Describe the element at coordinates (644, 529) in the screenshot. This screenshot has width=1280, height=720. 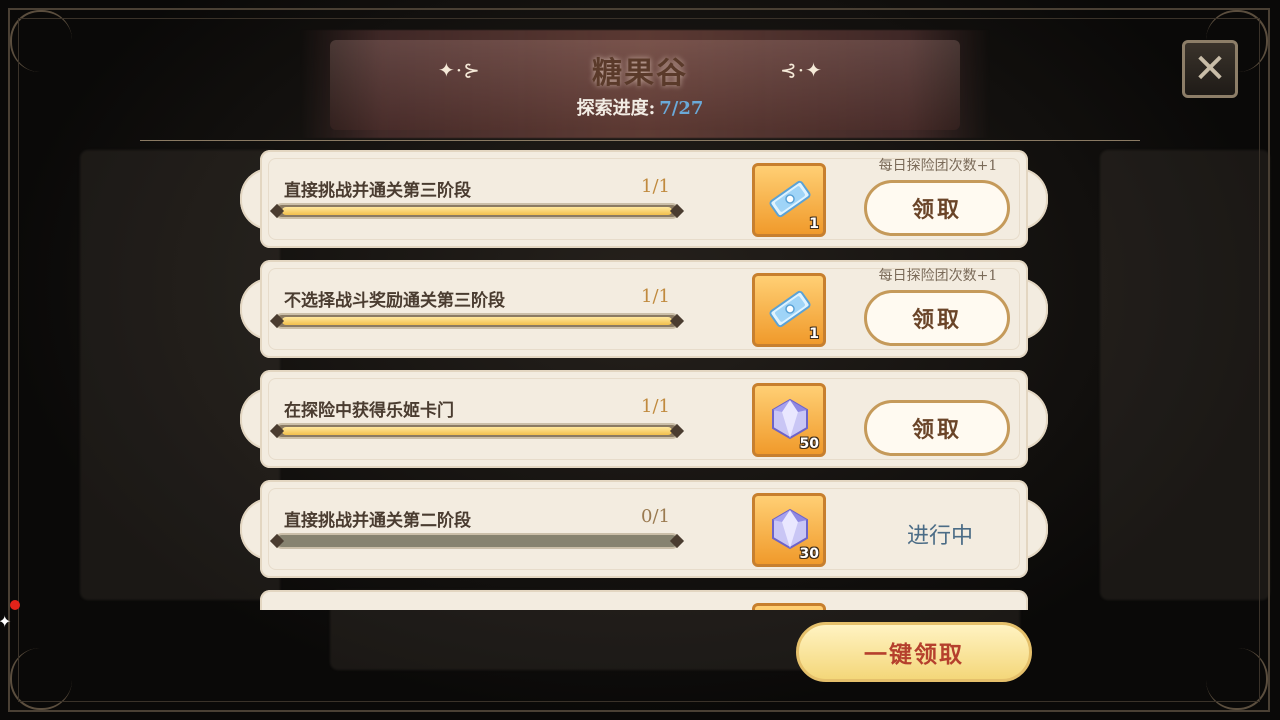
I see `task-card: 直接挑战并通关第二阶段 0/1 30 进行中` at that location.